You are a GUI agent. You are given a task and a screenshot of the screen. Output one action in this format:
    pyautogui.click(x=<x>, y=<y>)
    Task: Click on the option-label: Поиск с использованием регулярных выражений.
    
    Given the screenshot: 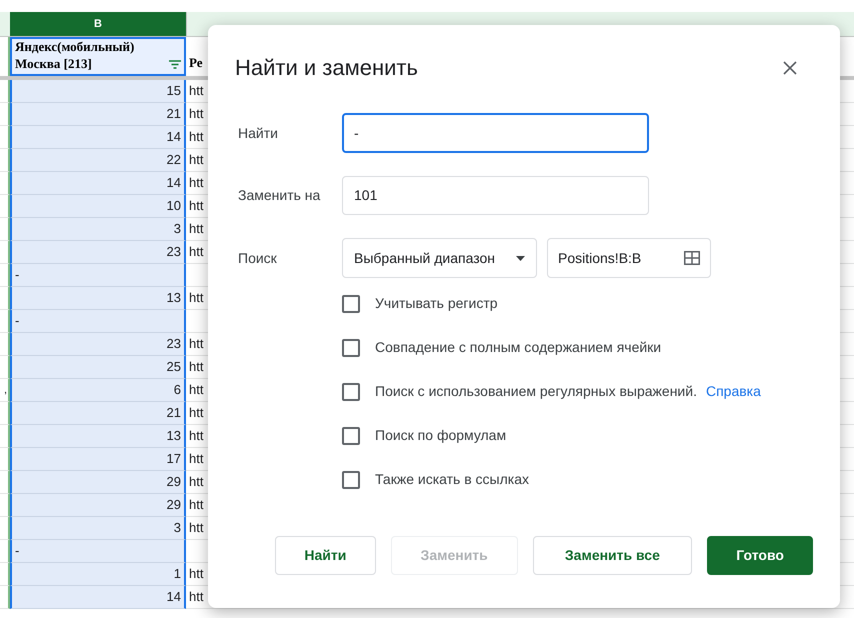 What is the action you would take?
    pyautogui.click(x=536, y=391)
    